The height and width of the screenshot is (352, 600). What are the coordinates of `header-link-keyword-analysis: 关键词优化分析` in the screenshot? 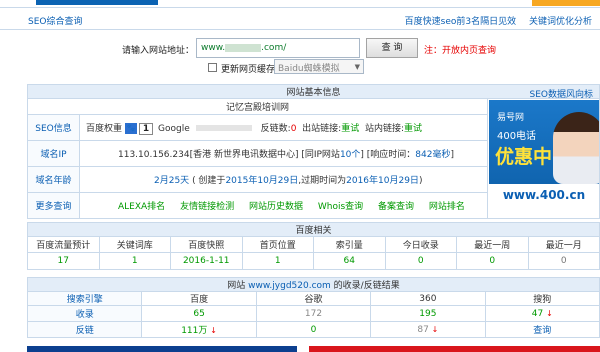 It's located at (560, 22).